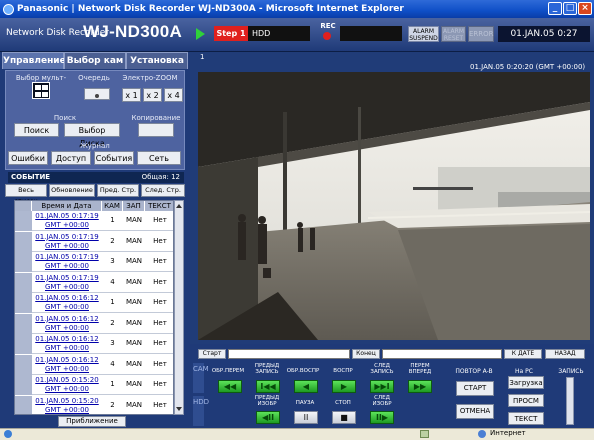  I want to click on table-row: 01.JAN.05 0:17:19 GMT +00:00 4 MAN Нет, so click(94, 282).